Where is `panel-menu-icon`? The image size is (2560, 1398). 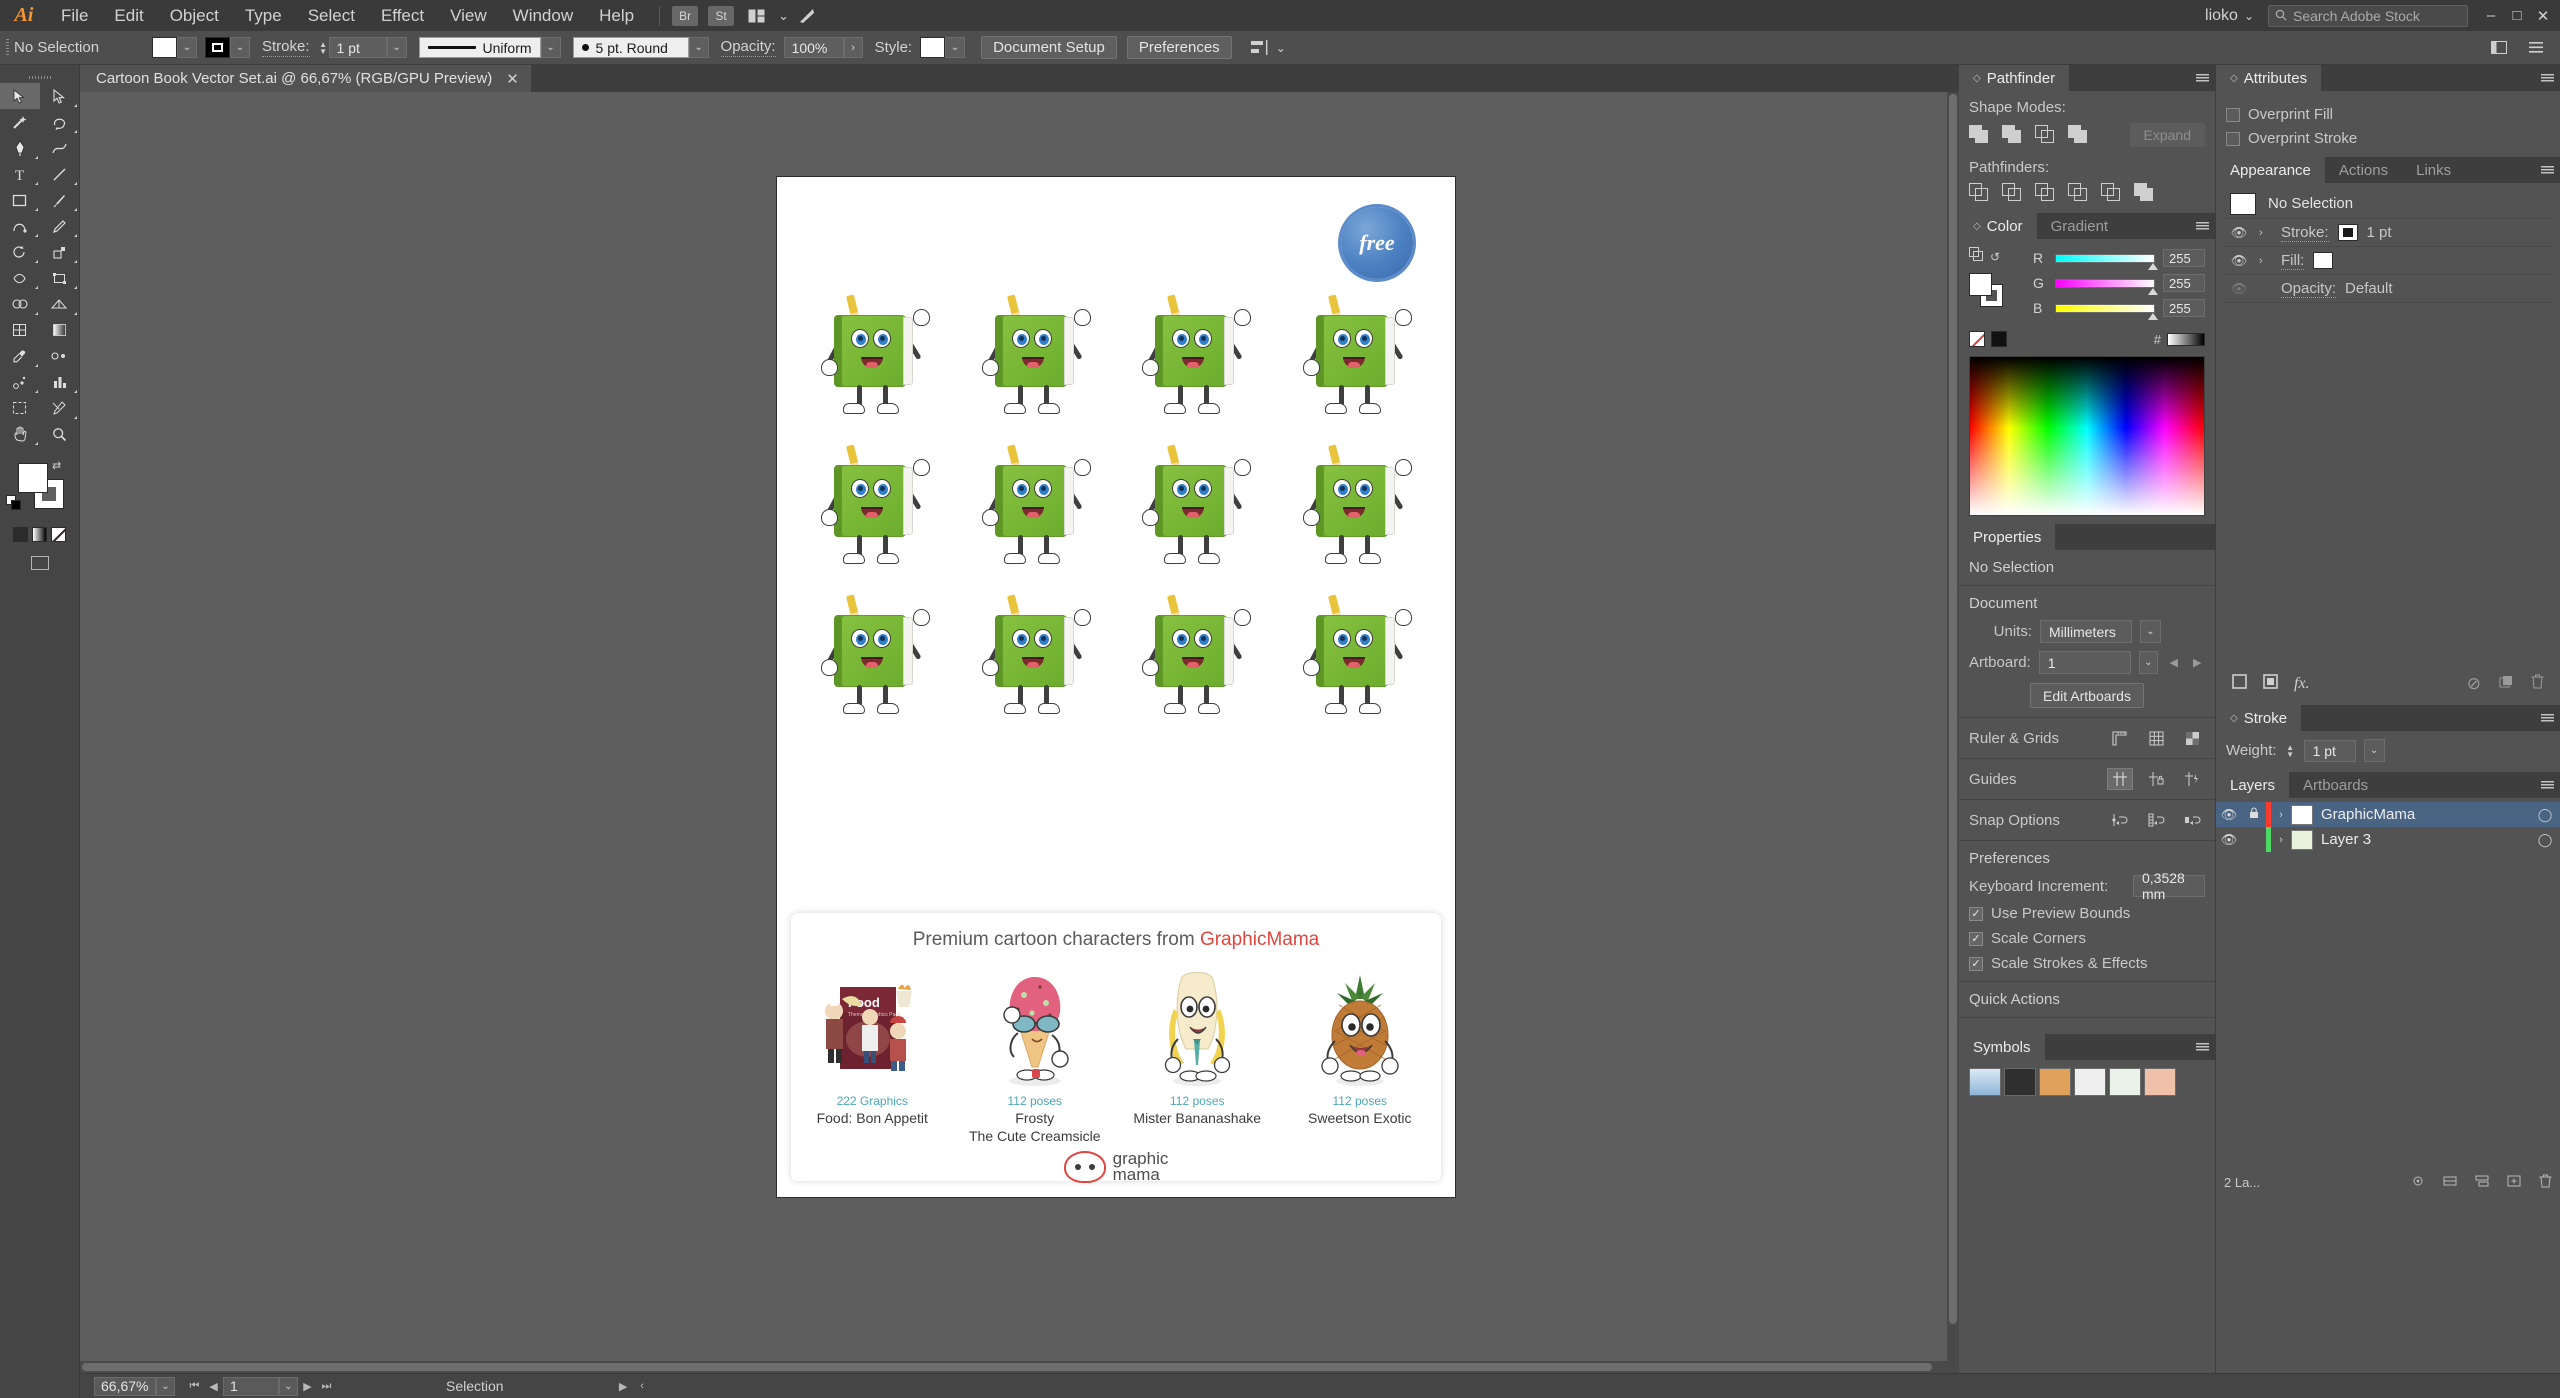
panel-menu-icon is located at coordinates (2536, 48).